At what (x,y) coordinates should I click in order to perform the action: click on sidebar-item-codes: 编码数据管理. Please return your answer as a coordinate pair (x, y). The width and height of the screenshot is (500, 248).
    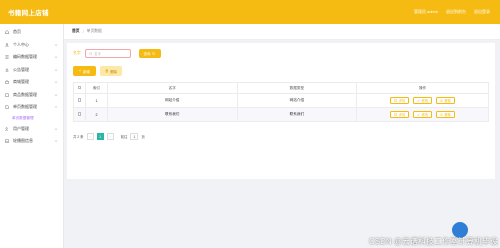
    Looking at the image, I should click on (31, 57).